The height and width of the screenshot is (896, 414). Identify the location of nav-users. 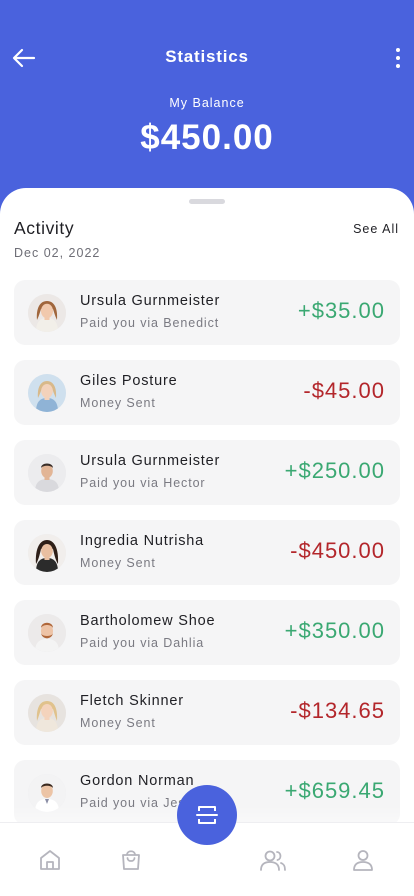
(272, 860).